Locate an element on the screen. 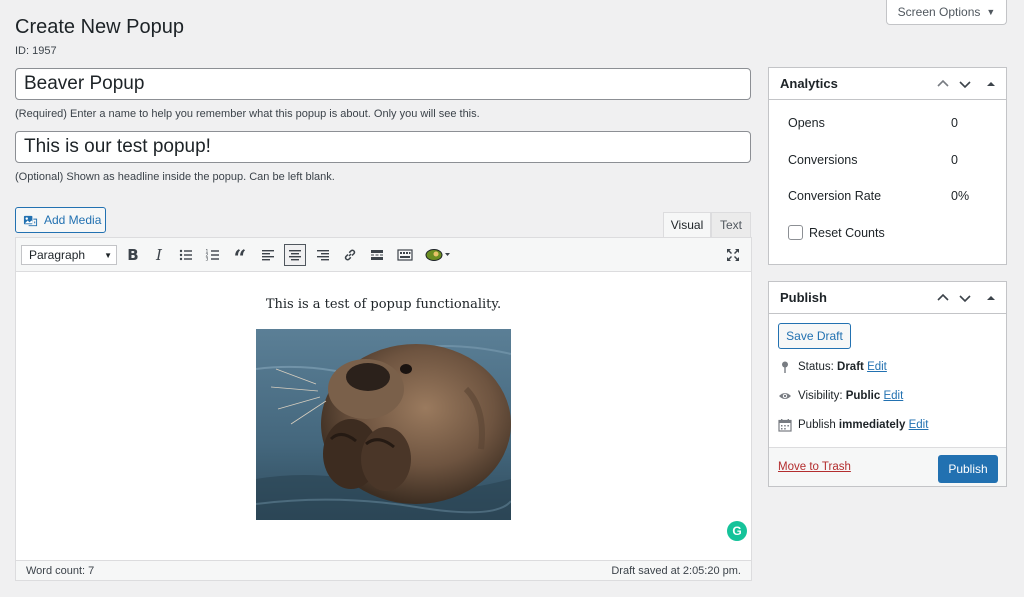 This screenshot has width=1024, height=597. align-left-icon is located at coordinates (268, 255).